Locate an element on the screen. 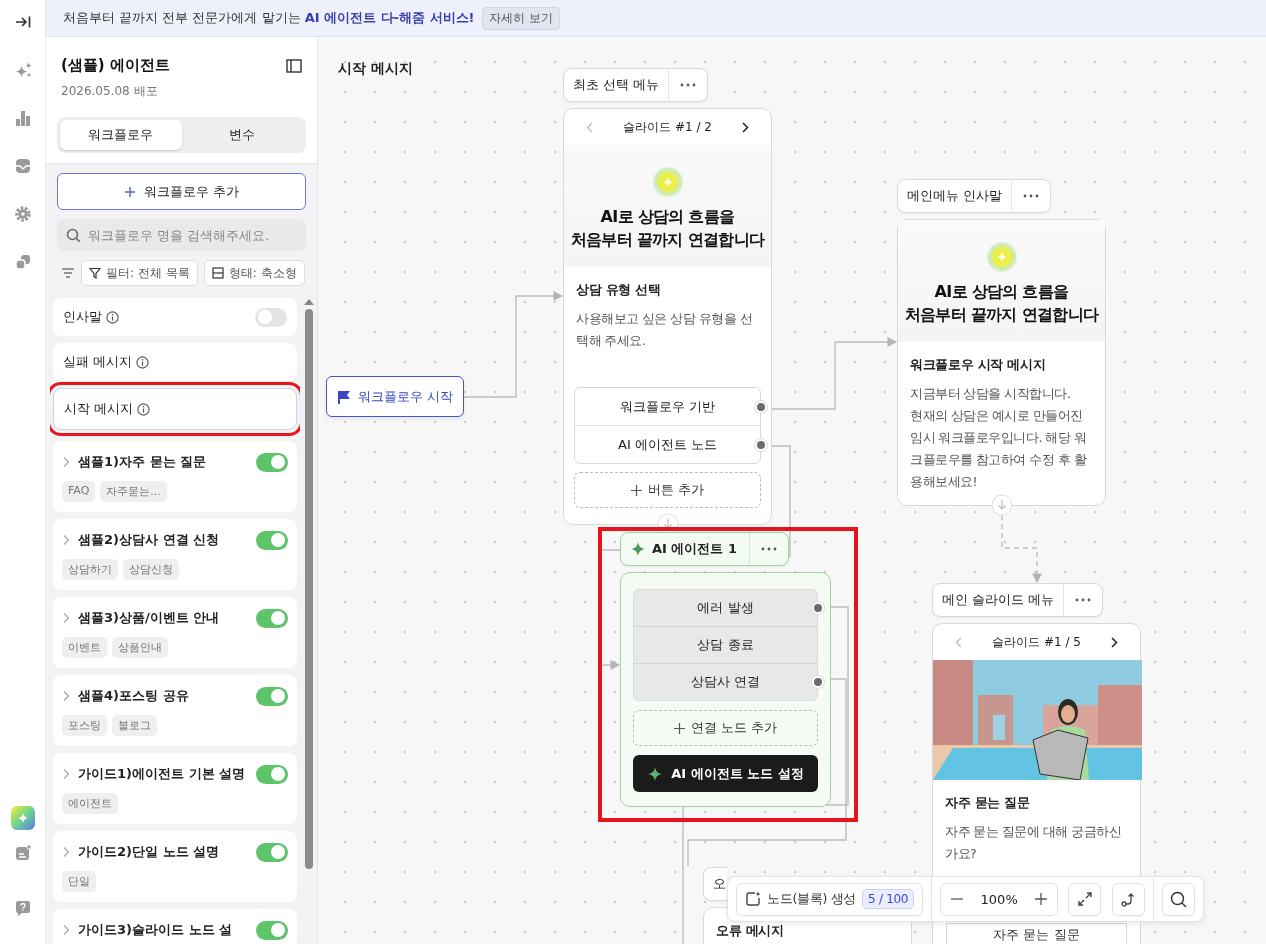 This screenshot has height=944, width=1266. flag-icon is located at coordinates (343, 396).